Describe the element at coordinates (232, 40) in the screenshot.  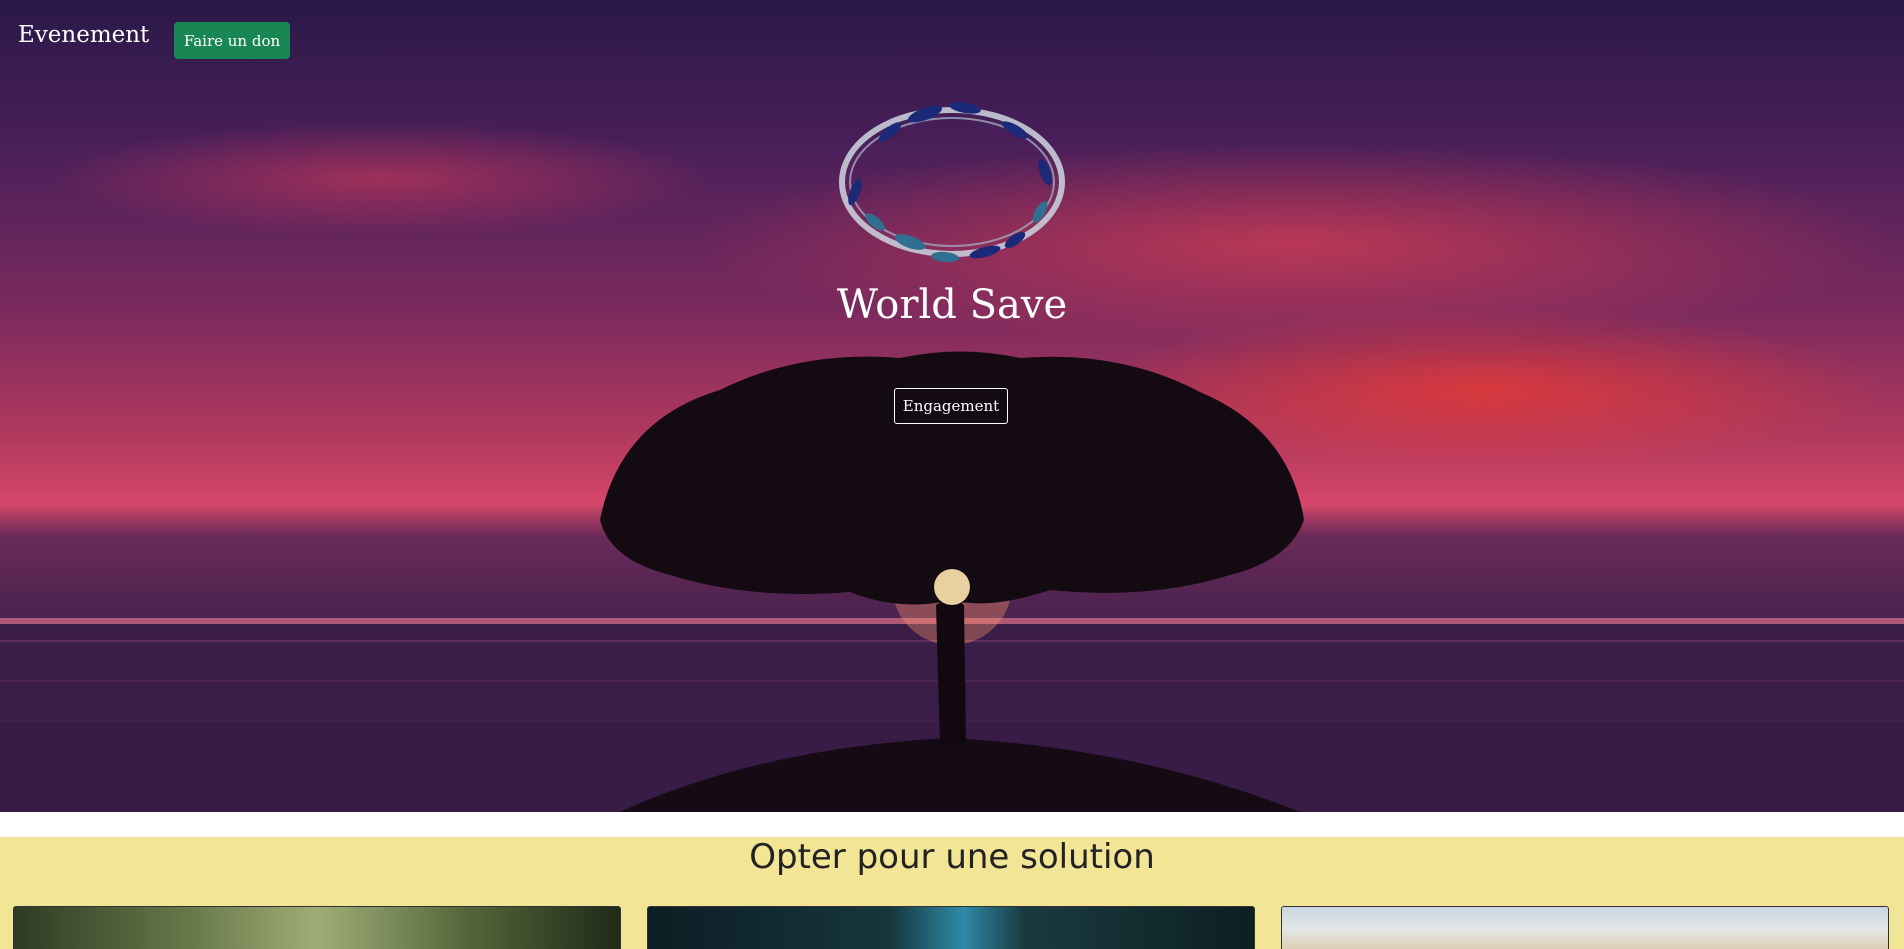
I see `donate-button: Faire un don` at that location.